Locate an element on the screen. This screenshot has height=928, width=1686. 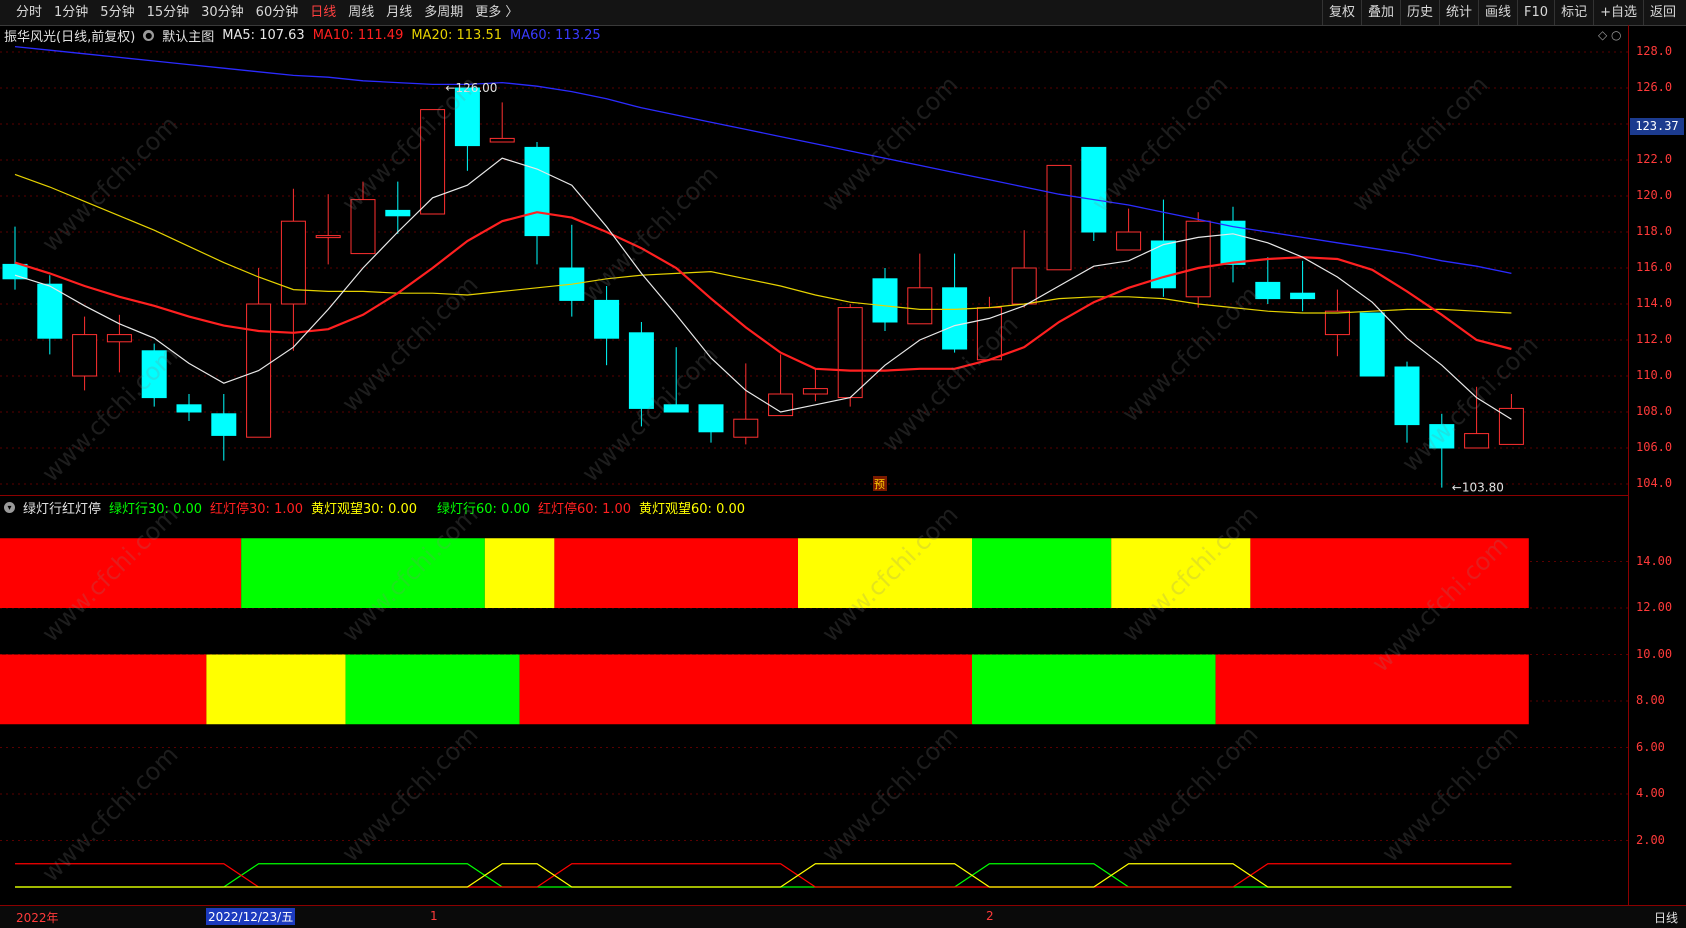
signal30-segment-green is located at coordinates (363, 573).